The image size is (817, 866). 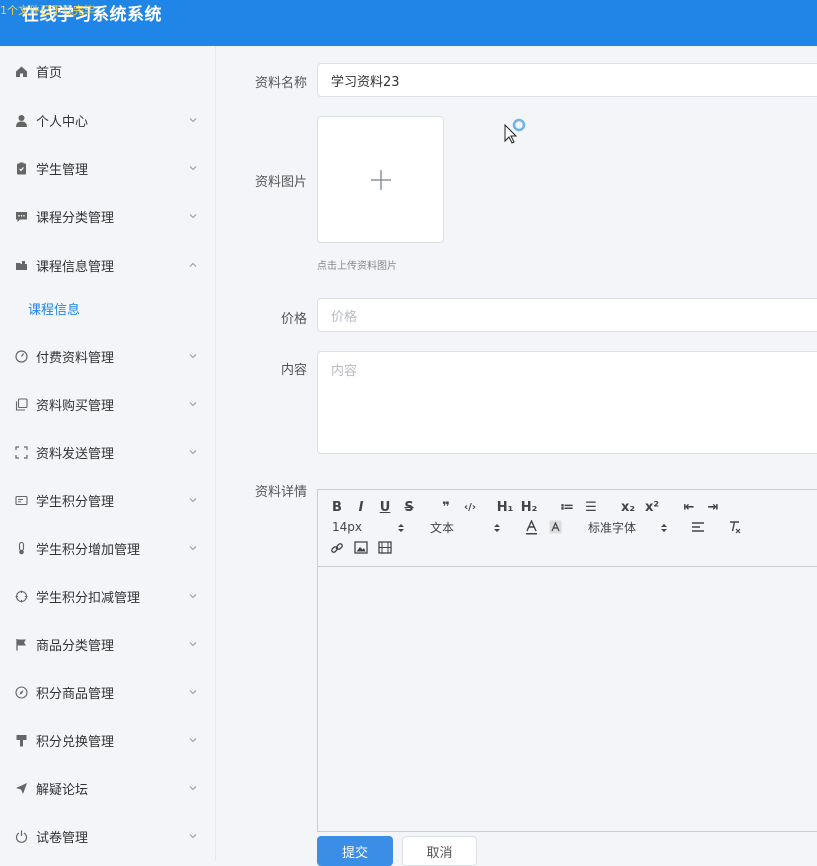 I want to click on name-input: 学习资料23, so click(x=567, y=80).